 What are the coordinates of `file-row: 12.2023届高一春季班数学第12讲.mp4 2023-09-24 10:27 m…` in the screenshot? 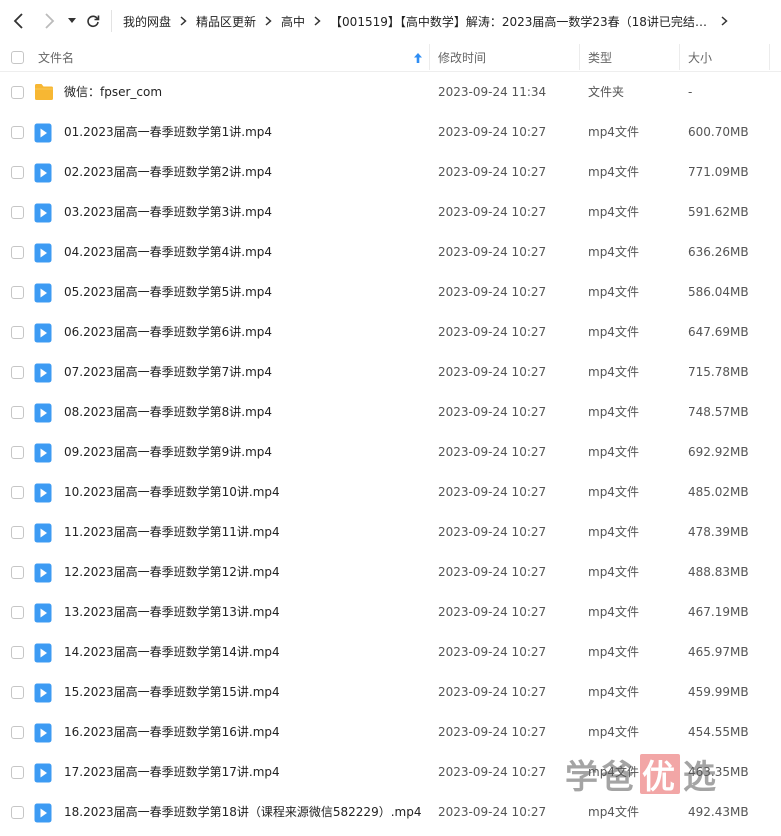 It's located at (390, 572).